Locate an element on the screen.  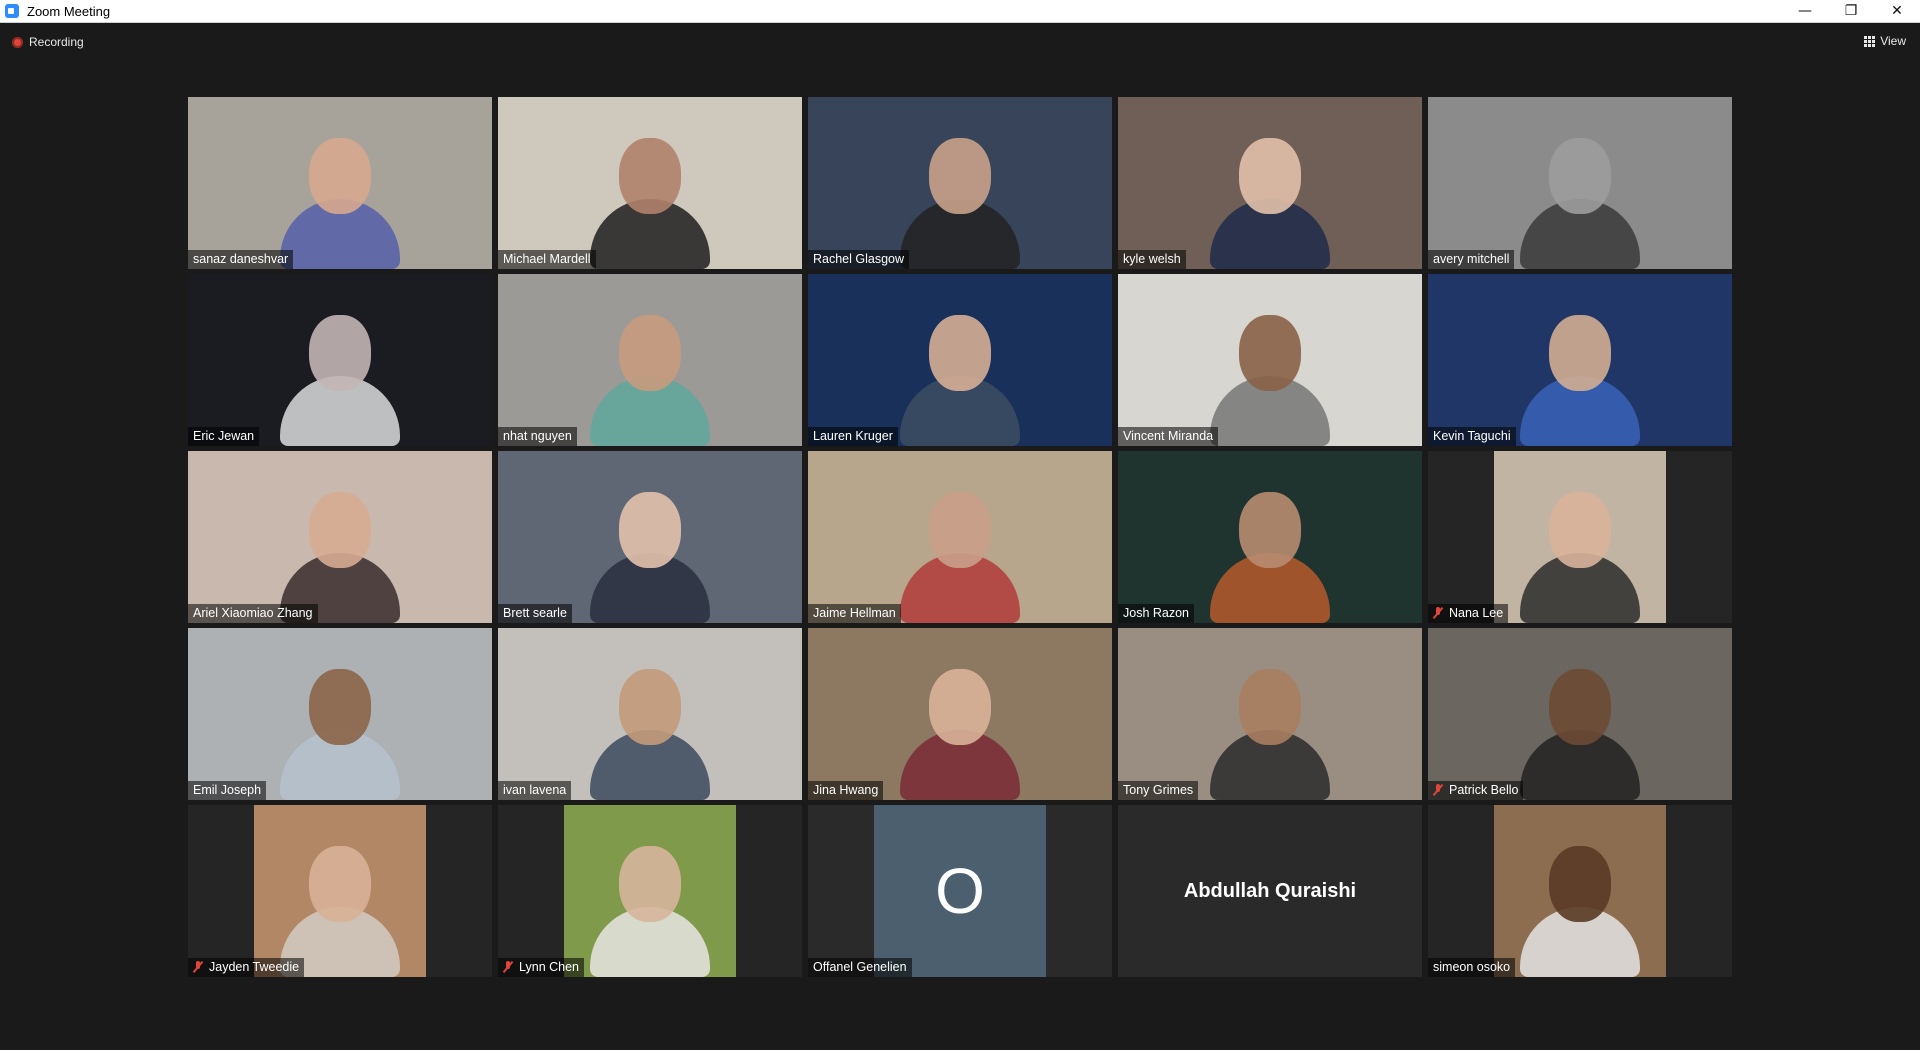
window-title: Zoom Meeting is located at coordinates (69, 11).